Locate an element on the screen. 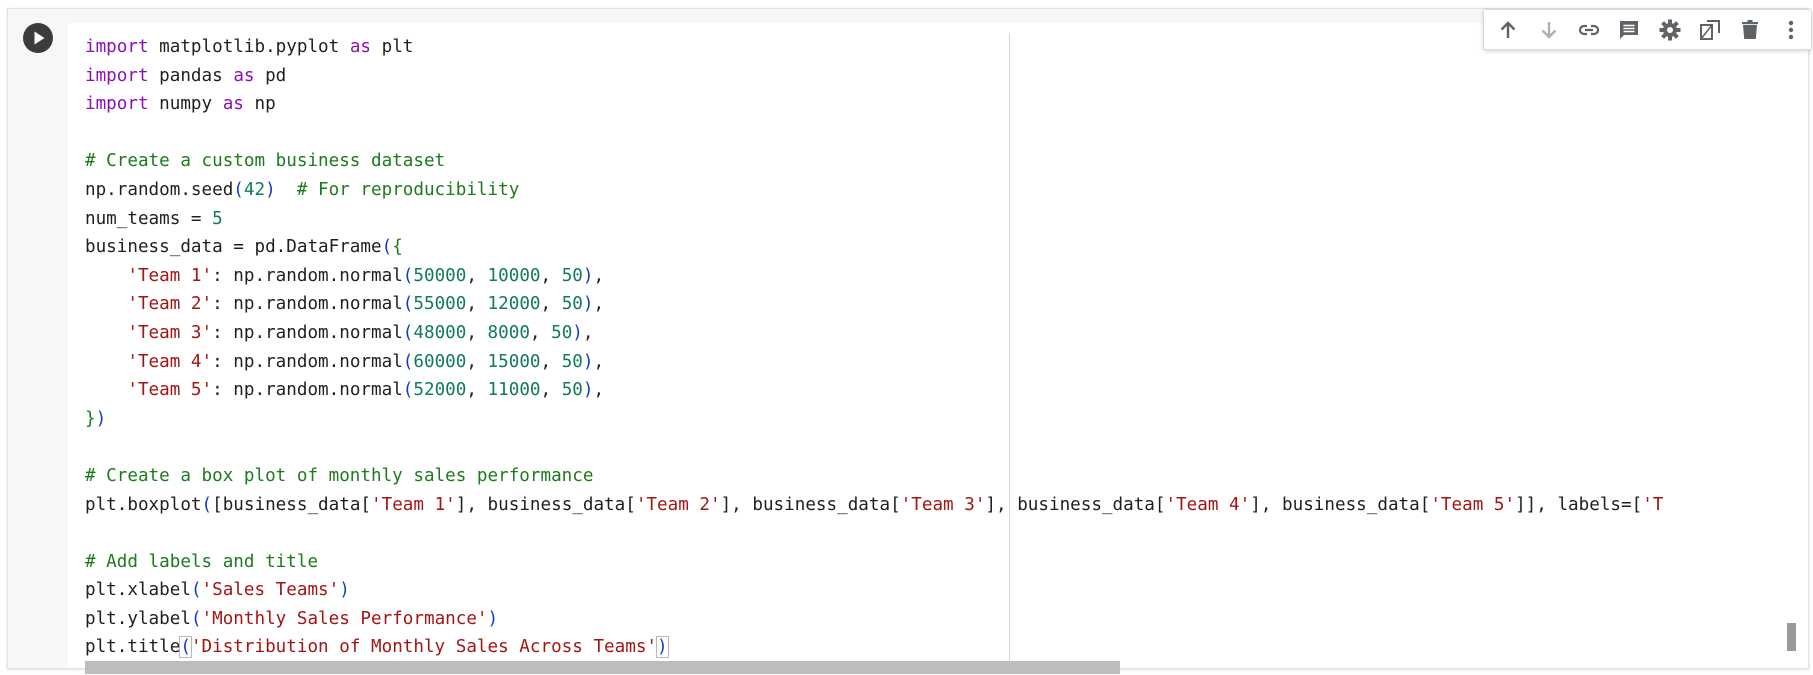 This screenshot has height=675, width=1813. code-token: 52000 is located at coordinates (440, 390).